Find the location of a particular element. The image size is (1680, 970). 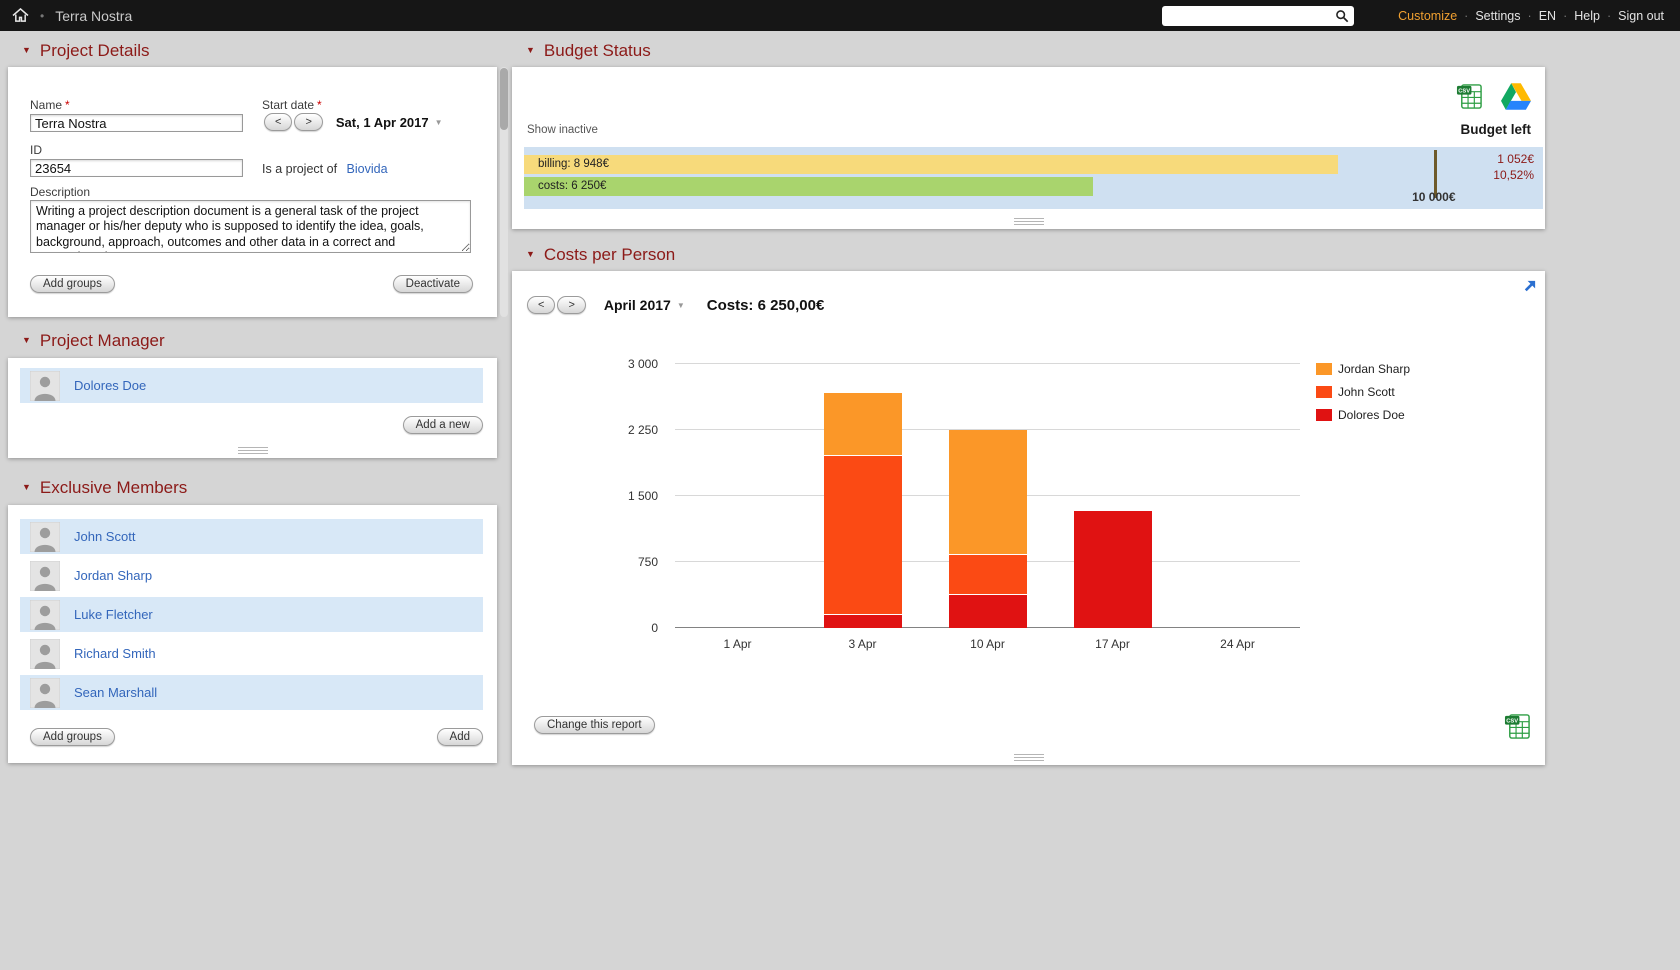

y-tick-label: 750 is located at coordinates (647, 562).